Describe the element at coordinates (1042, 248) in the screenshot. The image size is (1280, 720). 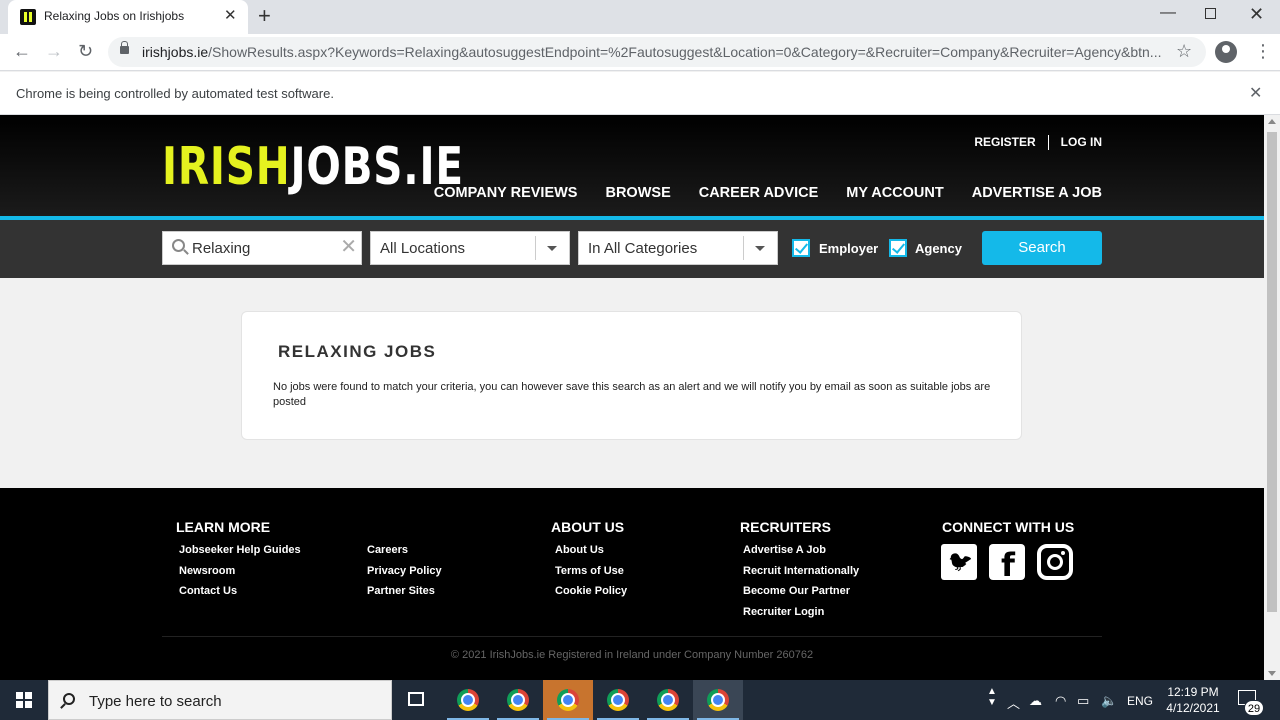
I see `search-button: Search` at that location.